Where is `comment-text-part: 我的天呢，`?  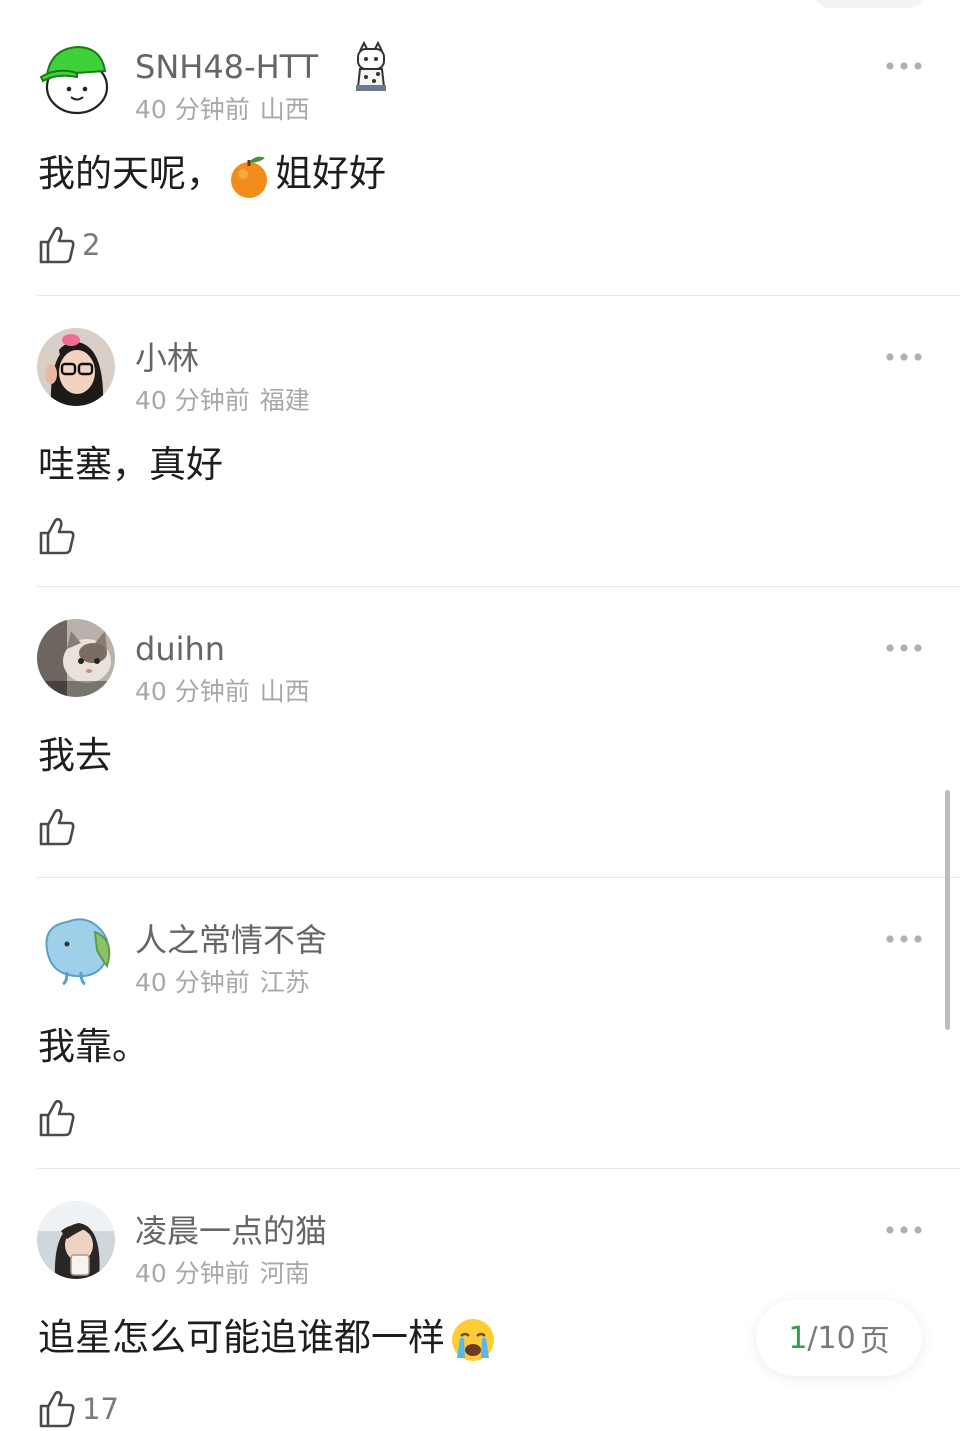 comment-text-part: 我的天呢， is located at coordinates (130, 173).